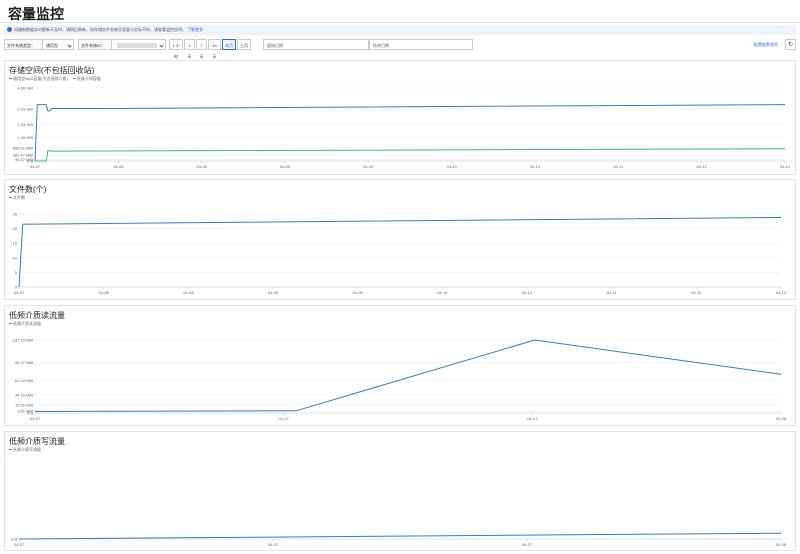  What do you see at coordinates (23, 340) in the screenshot?
I see `y-tick-label: 137.33 MiB` at bounding box center [23, 340].